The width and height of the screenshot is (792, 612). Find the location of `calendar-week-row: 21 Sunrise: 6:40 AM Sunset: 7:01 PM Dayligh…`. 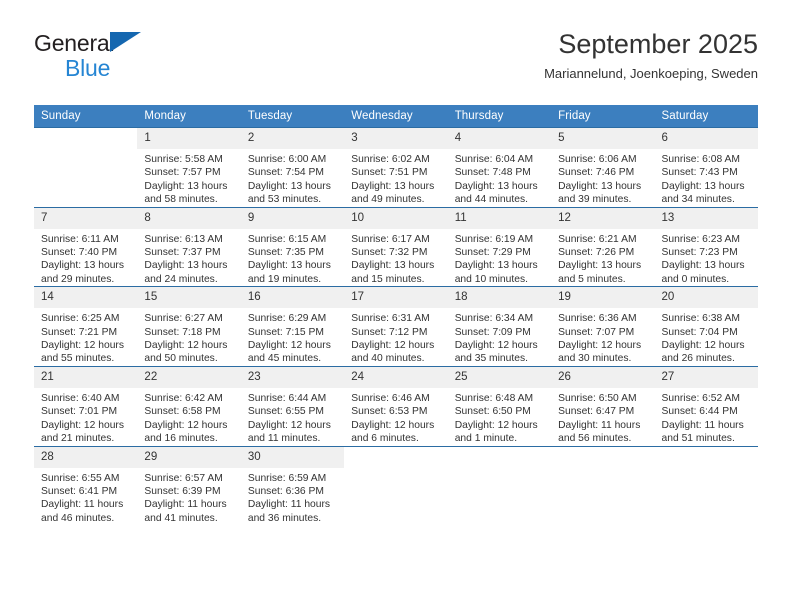

calendar-week-row: 21 Sunrise: 6:40 AM Sunset: 7:01 PM Dayligh… is located at coordinates (396, 405).